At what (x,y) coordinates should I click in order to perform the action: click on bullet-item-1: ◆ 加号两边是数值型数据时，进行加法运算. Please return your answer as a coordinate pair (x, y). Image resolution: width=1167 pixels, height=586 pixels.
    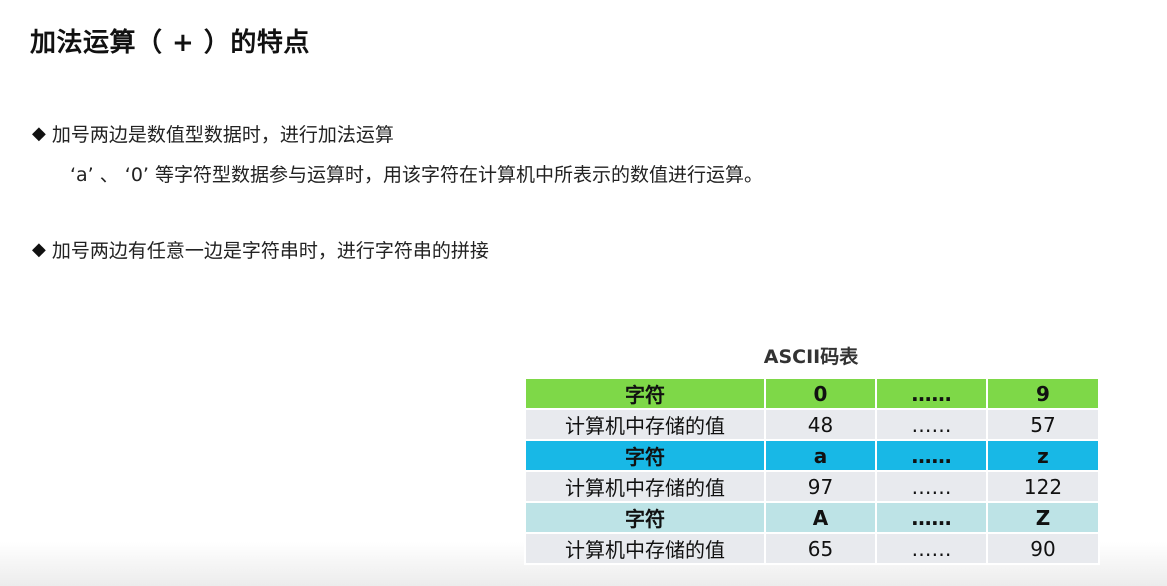
    Looking at the image, I should click on (213, 133).